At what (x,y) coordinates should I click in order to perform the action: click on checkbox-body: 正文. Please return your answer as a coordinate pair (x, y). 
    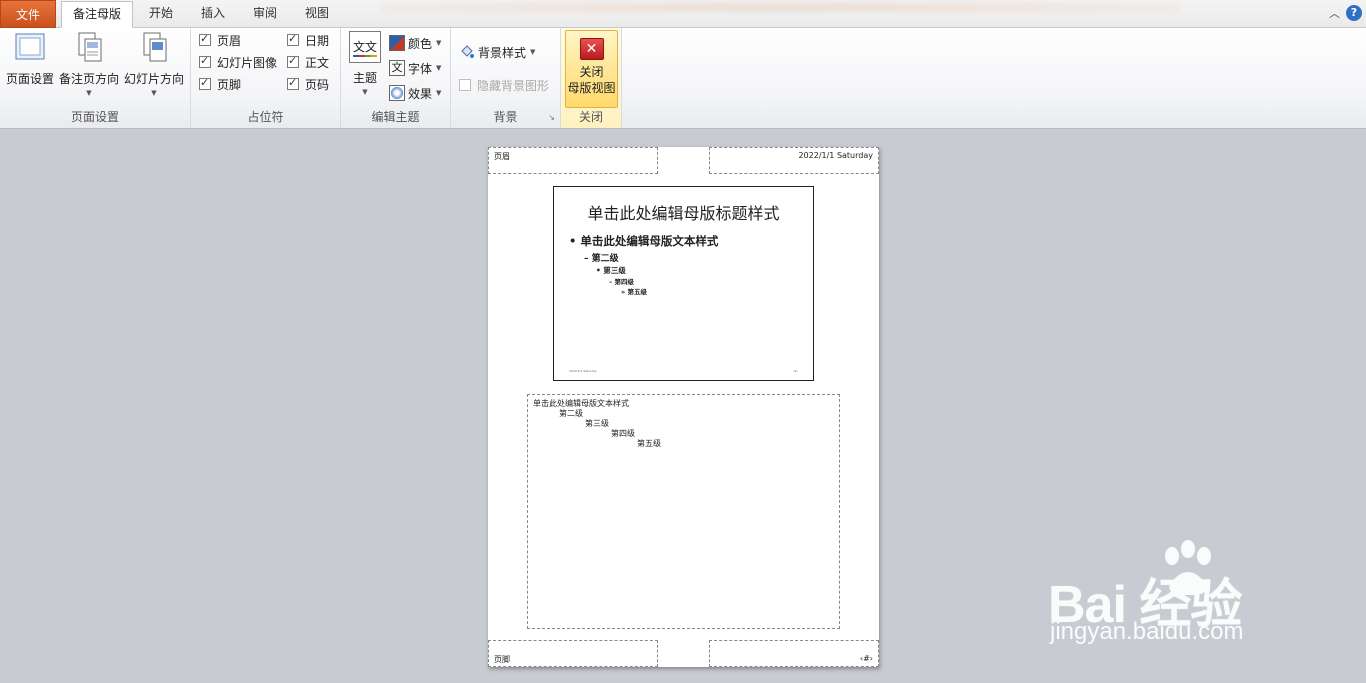
    Looking at the image, I should click on (308, 62).